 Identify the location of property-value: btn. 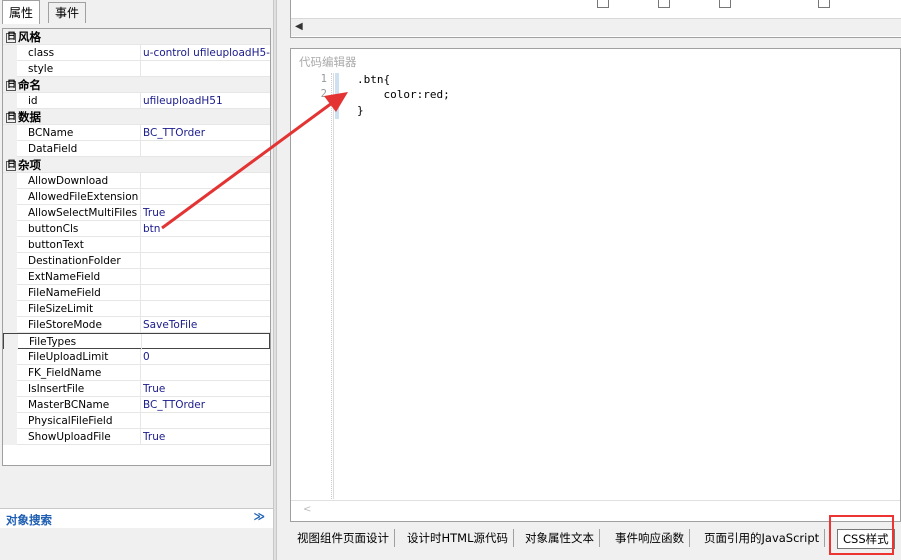
(205, 229).